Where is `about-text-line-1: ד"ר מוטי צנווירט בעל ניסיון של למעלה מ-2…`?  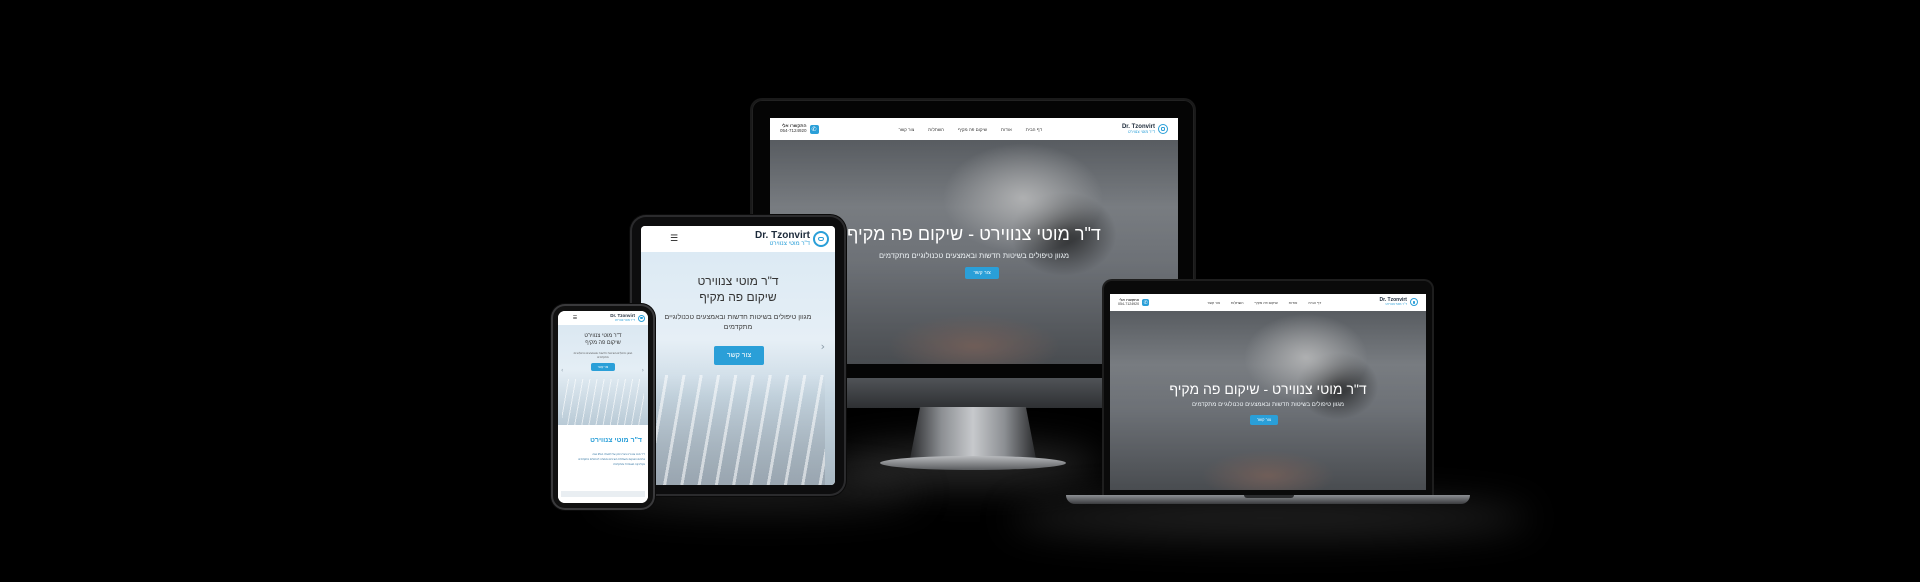 about-text-line-1: ד"ר מוטי צנווירט בעל ניסיון של למעלה מ-2… is located at coordinates (618, 454).